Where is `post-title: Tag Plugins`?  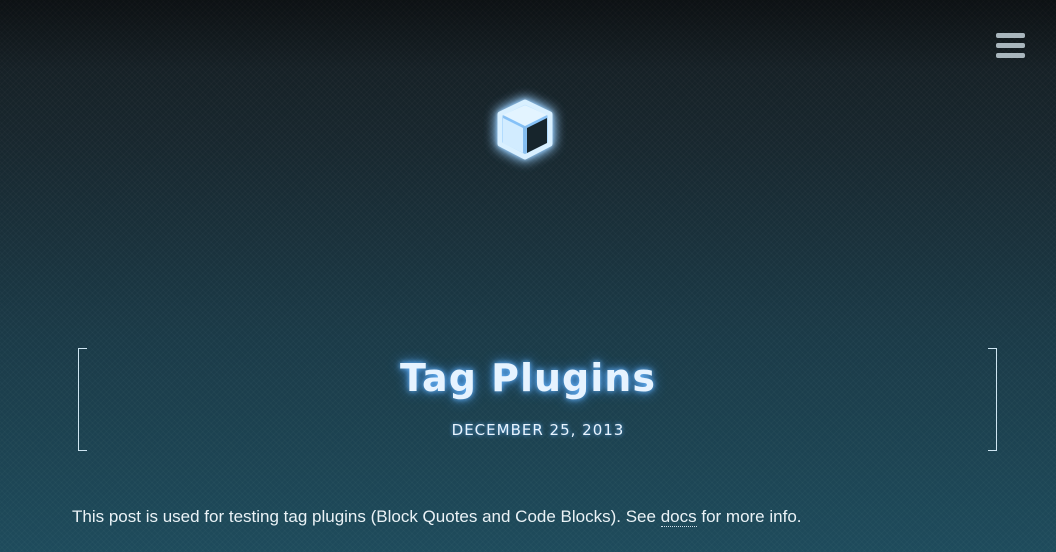 post-title: Tag Plugins is located at coordinates (528, 378).